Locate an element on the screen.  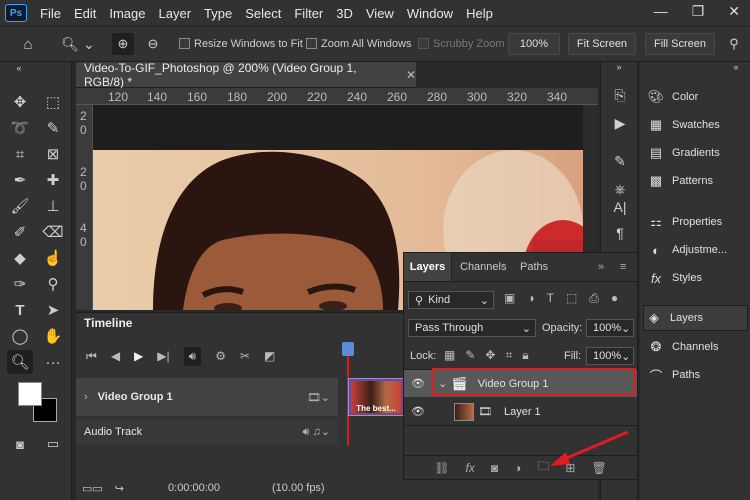
menu-type: Type is located at coordinates (218, 13).